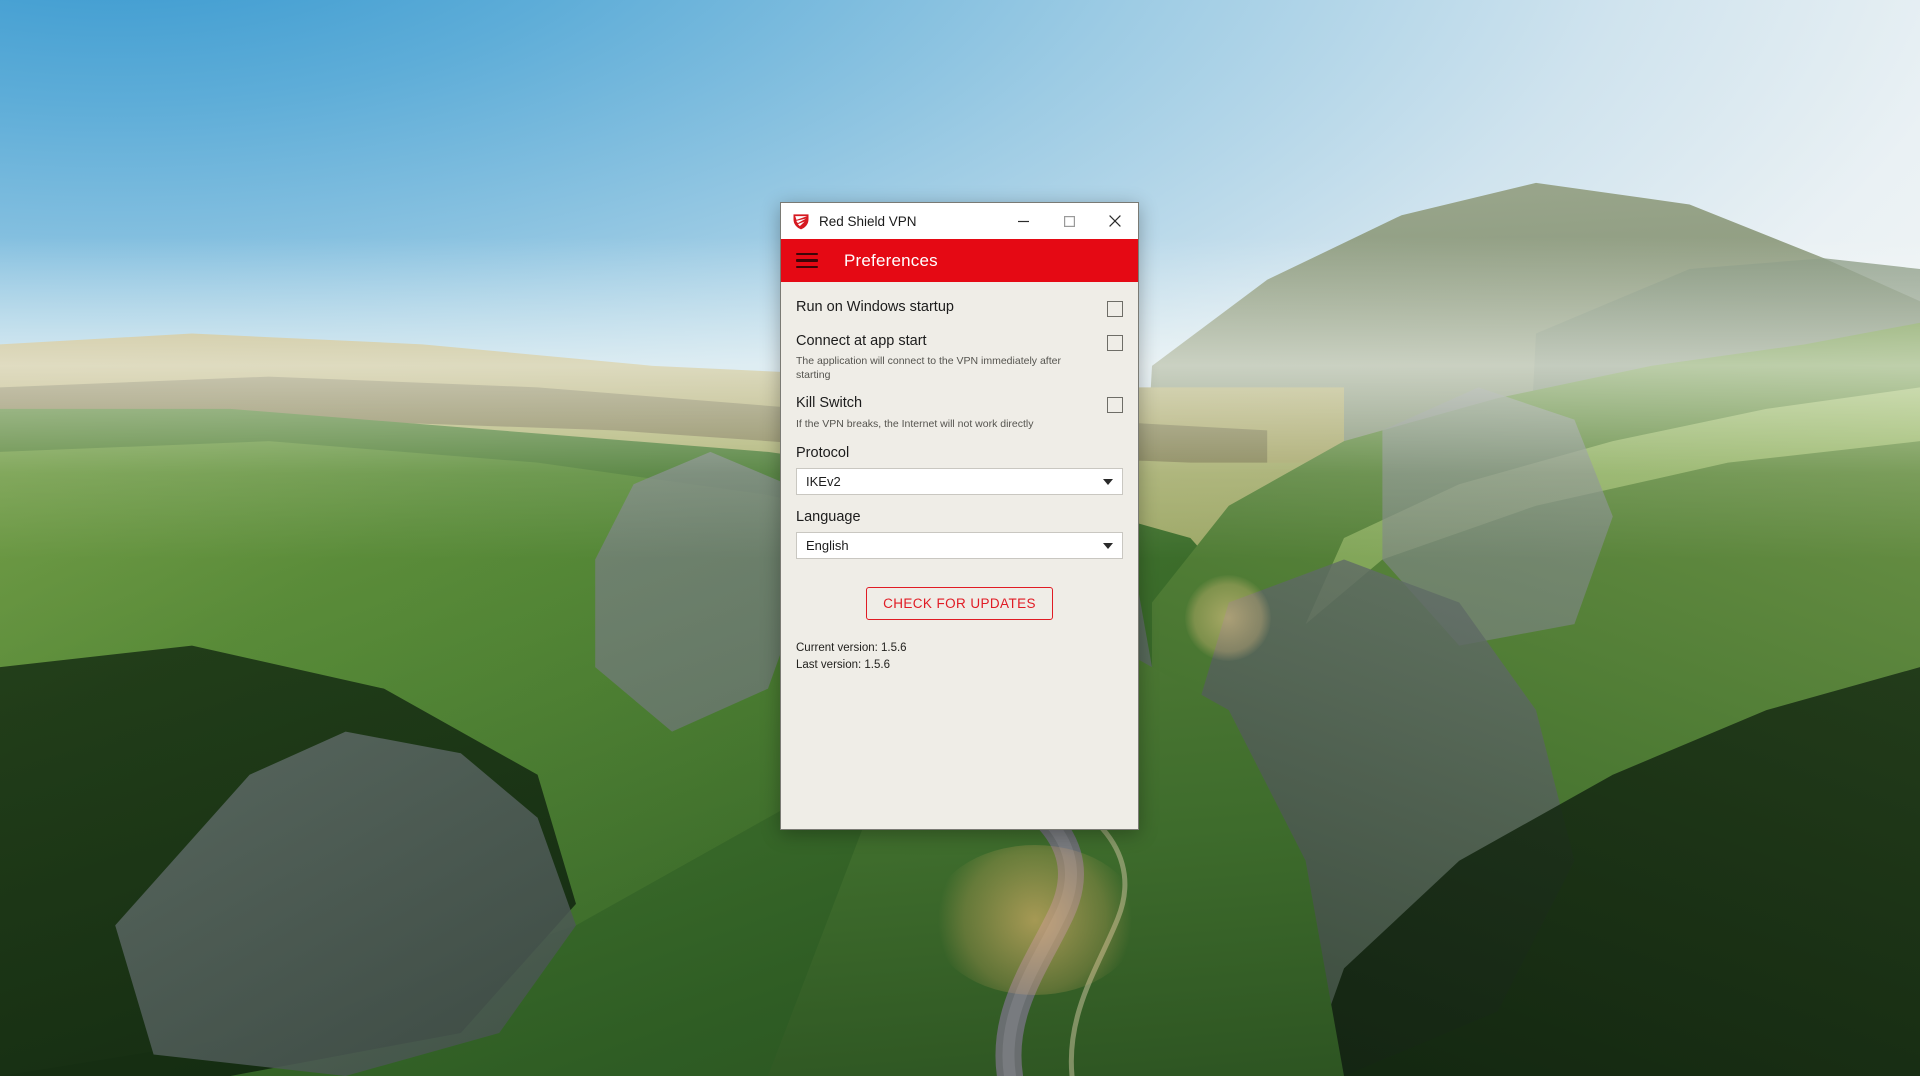 Image resolution: width=1920 pixels, height=1076 pixels. I want to click on window-title: Red Shield VPN, so click(868, 221).